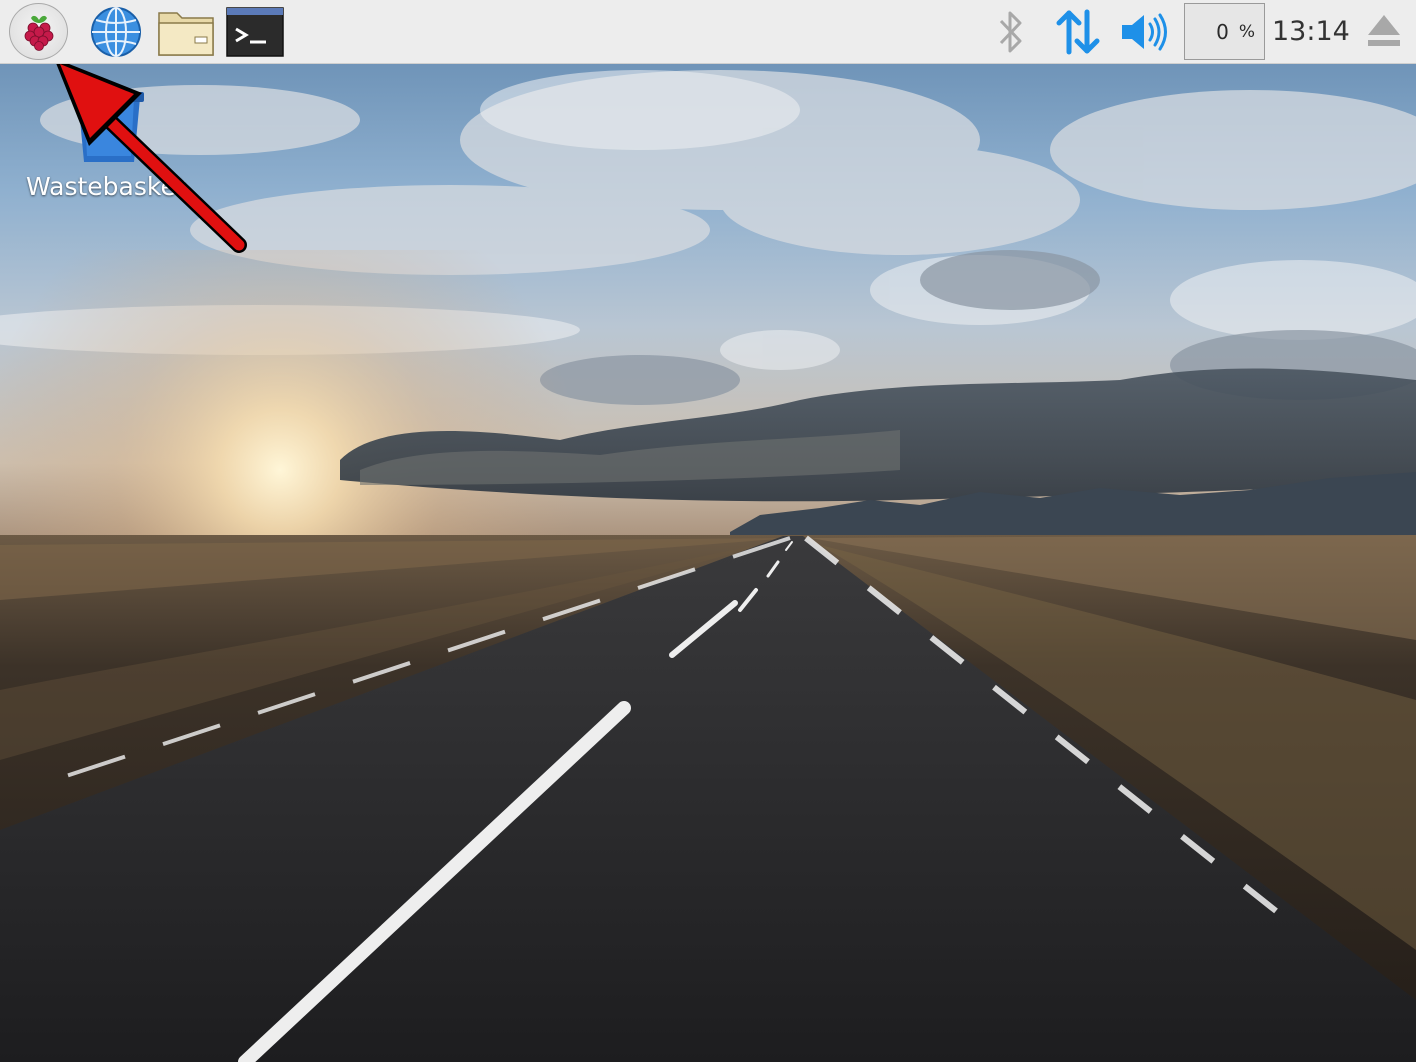  What do you see at coordinates (708, 32) in the screenshot?
I see `taskbar: 0 % 13:14` at bounding box center [708, 32].